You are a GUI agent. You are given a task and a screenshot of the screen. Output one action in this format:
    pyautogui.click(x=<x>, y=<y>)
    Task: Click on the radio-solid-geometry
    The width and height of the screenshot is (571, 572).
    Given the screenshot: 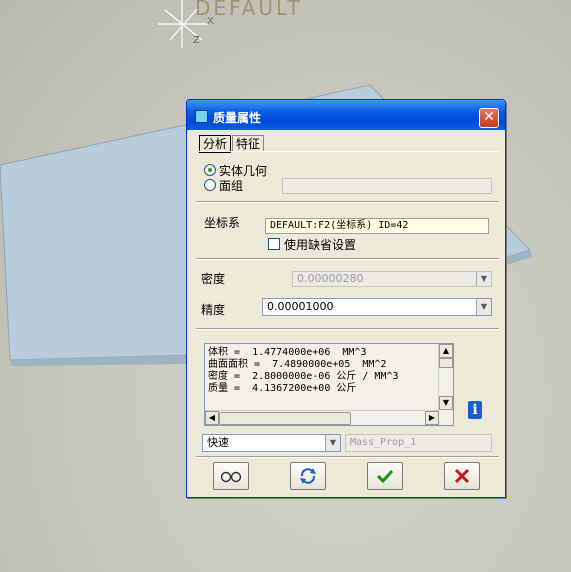 What is the action you would take?
    pyautogui.click(x=210, y=170)
    